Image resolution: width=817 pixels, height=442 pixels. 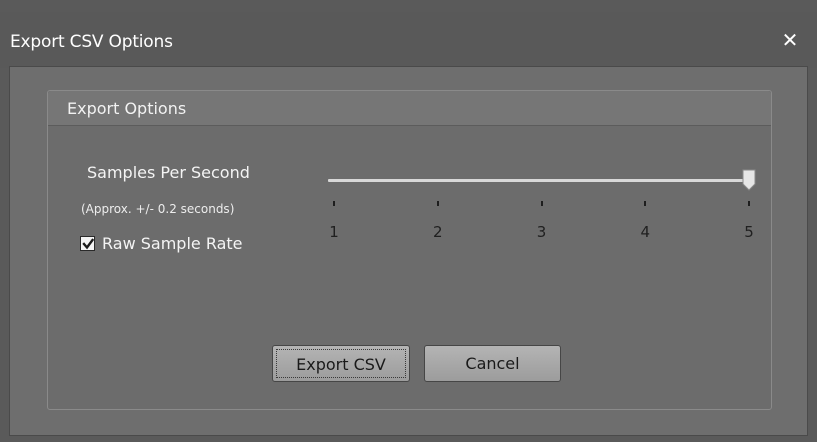 I want to click on cancel-button: Cancel, so click(x=492, y=363).